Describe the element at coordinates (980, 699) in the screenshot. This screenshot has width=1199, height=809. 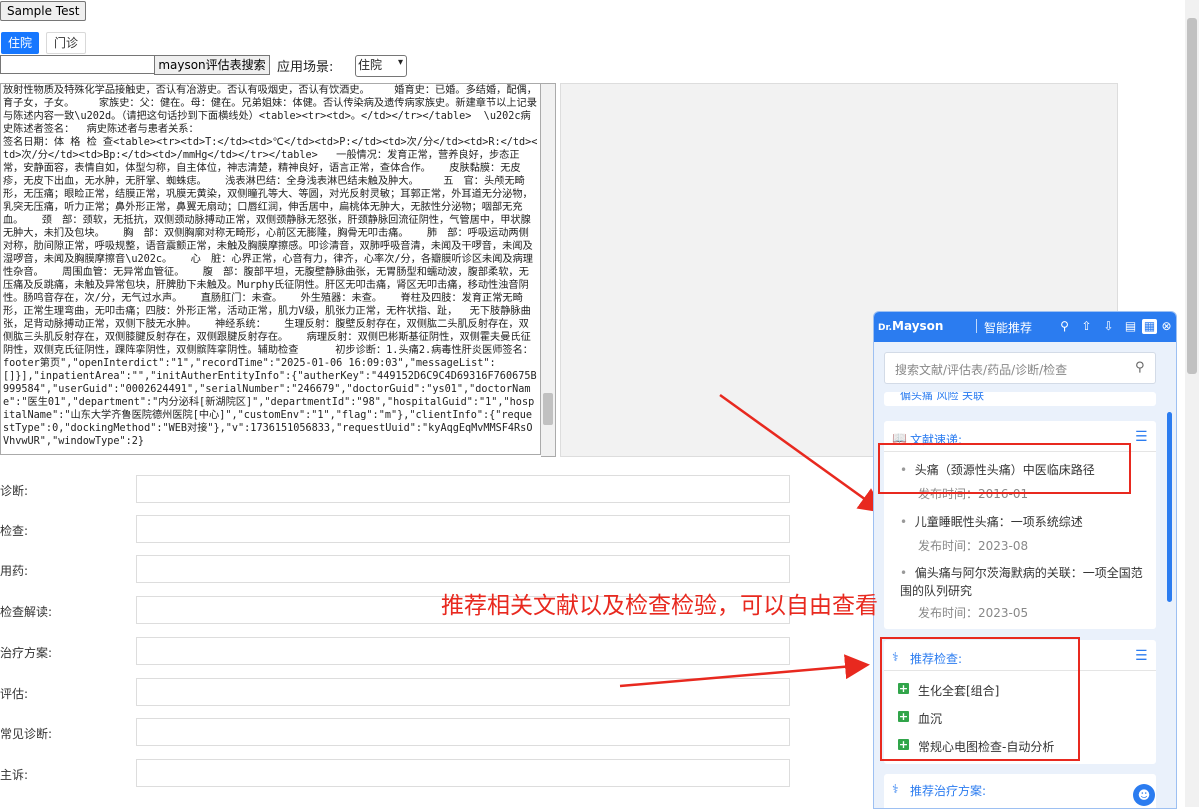
I see `highlight-box-exams` at that location.